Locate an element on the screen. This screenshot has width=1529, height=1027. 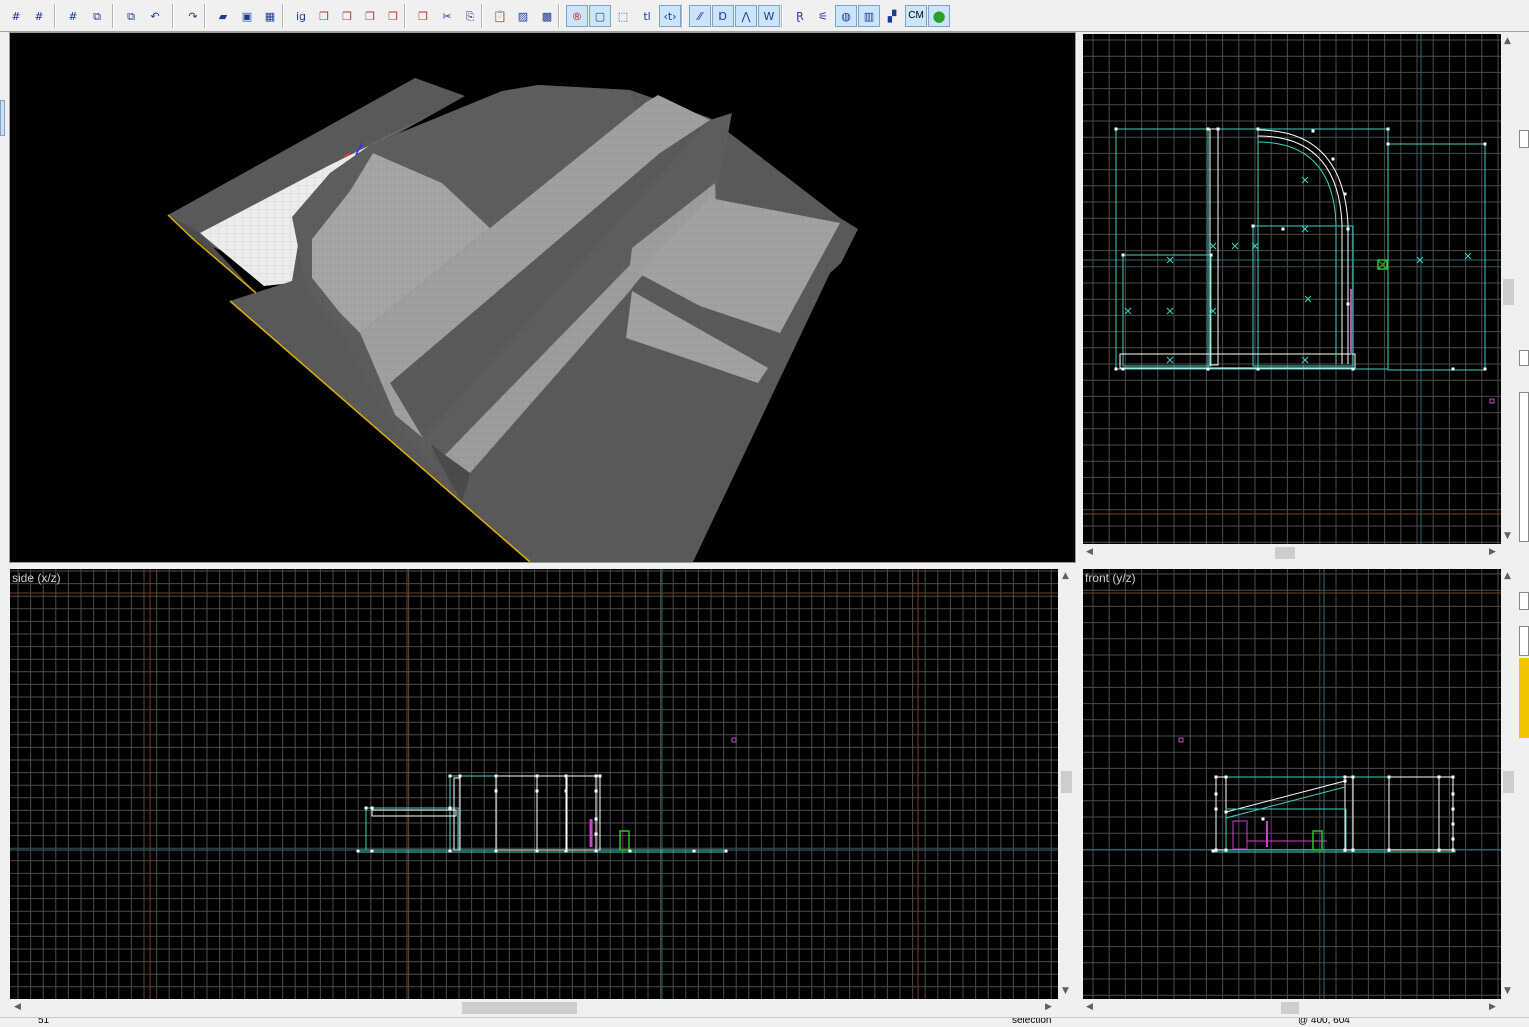
front-view-hscroll: ◀ ▶ is located at coordinates (1292, 1008).